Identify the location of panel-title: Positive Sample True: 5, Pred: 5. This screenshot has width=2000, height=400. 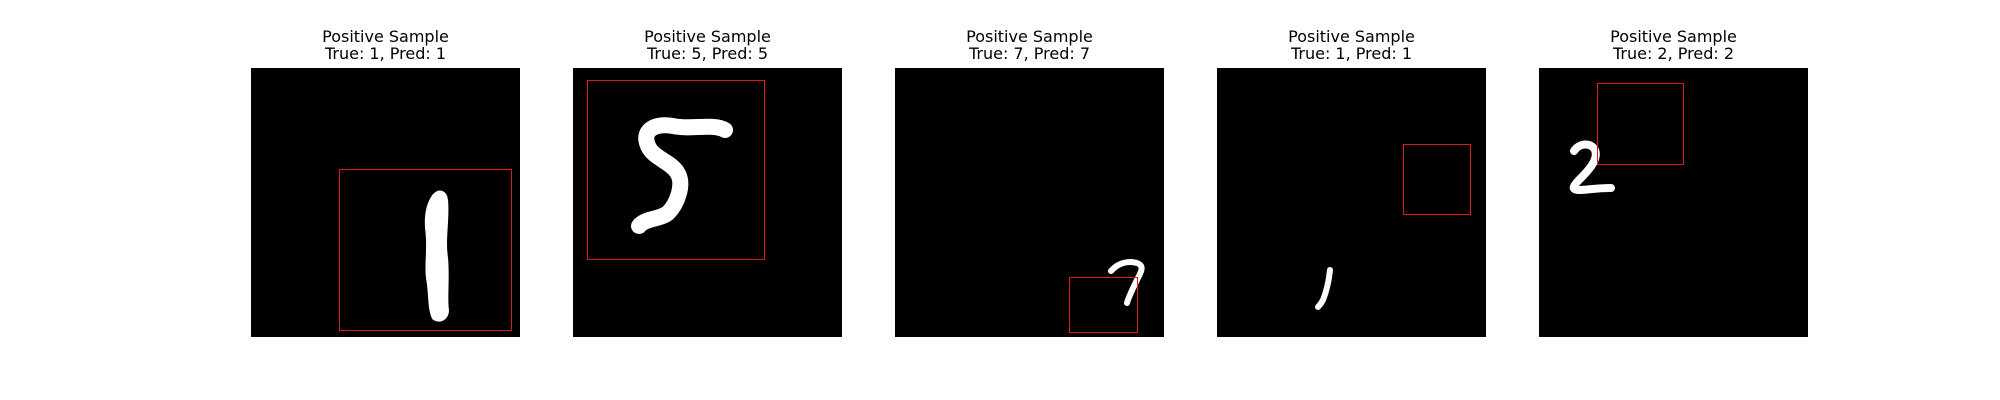
(707, 45).